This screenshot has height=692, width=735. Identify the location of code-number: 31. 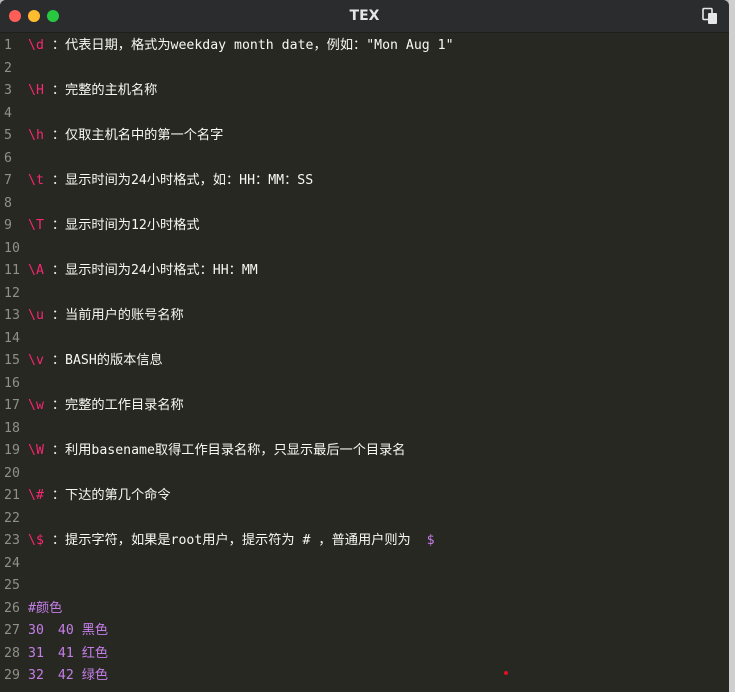
(36, 653).